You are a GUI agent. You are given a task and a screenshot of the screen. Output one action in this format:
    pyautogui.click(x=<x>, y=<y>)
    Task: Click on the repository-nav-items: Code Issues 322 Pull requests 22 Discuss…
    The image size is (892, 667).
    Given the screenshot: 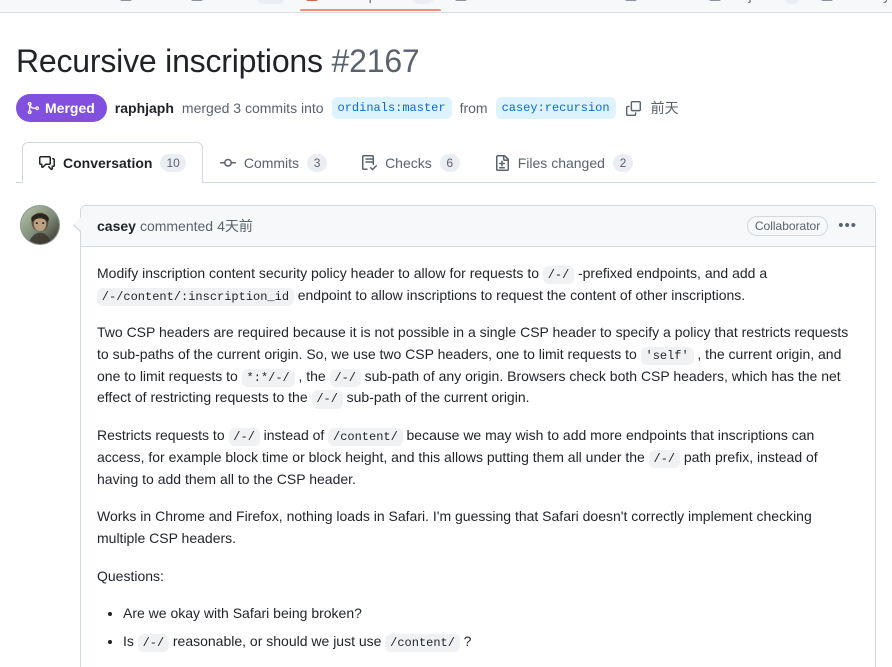 What is the action you would take?
    pyautogui.click(x=446, y=5)
    